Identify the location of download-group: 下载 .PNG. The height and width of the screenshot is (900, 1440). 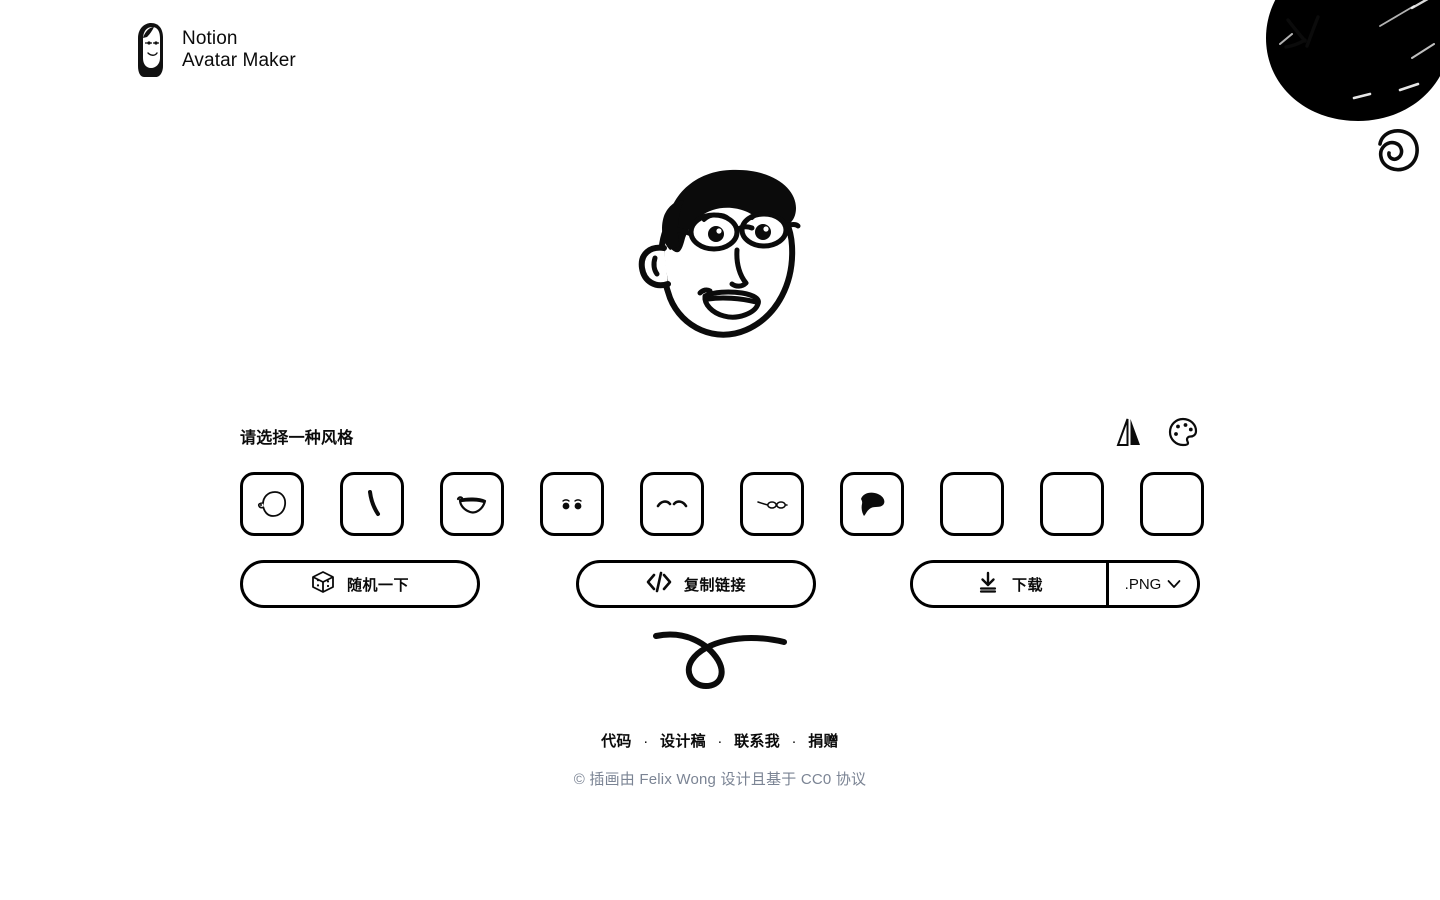
(1055, 584).